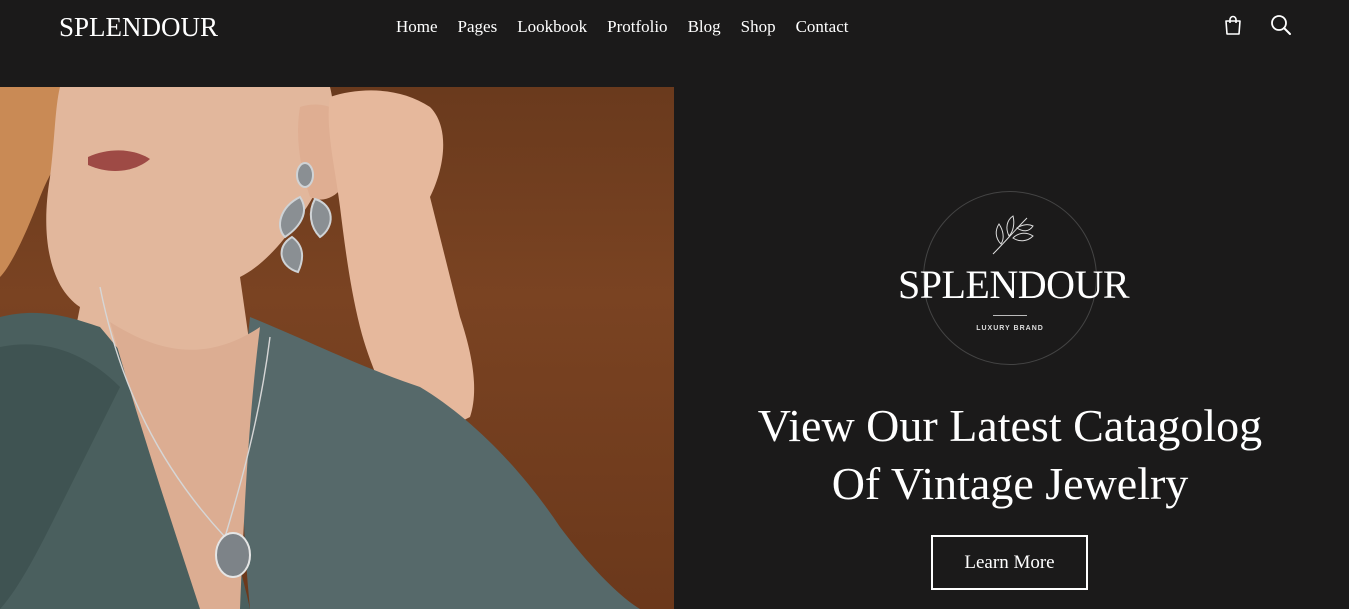 The width and height of the screenshot is (1349, 609). Describe the element at coordinates (552, 27) in the screenshot. I see `nav-item-lookbook: Lookbook` at that location.